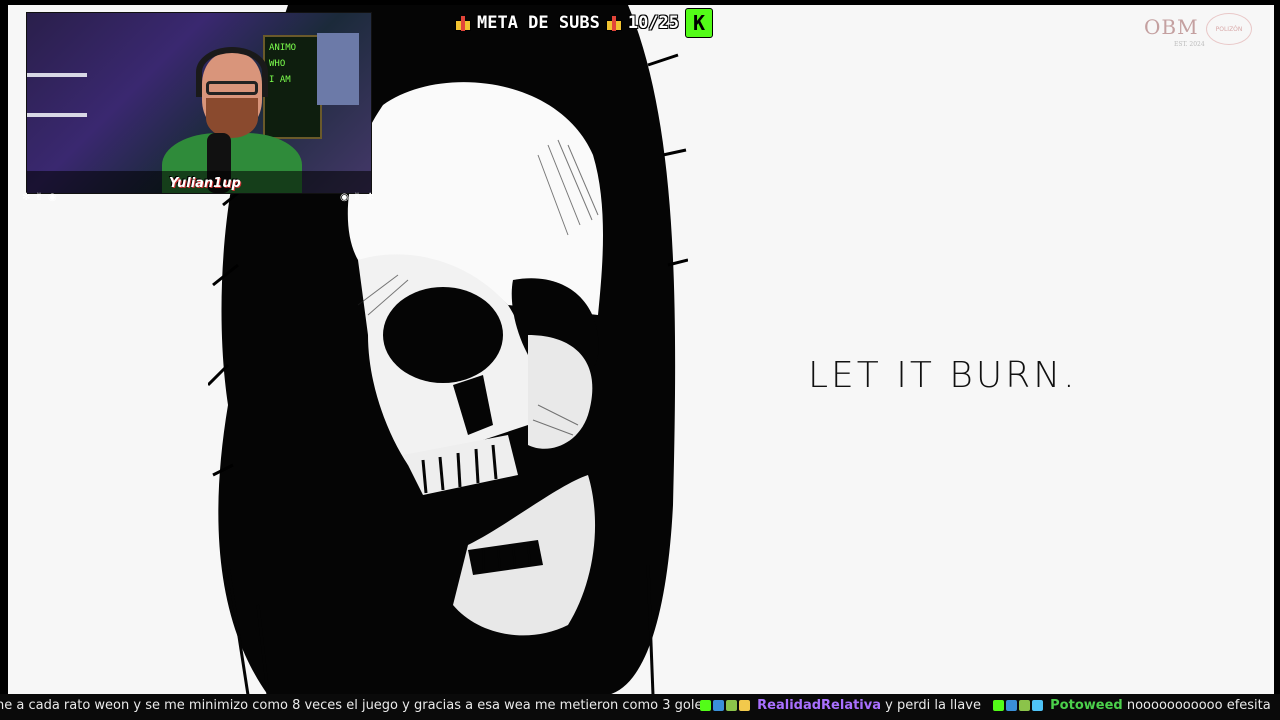 This screenshot has width=1280, height=720. Describe the element at coordinates (199, 103) in the screenshot. I see `webcam-feed: ANIMO WHO I AM Yulian1up` at that location.